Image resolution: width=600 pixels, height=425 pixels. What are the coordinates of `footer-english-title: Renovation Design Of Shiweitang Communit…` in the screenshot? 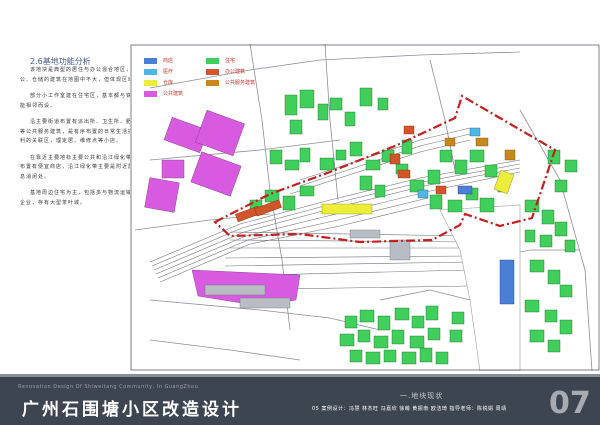 It's located at (108, 387).